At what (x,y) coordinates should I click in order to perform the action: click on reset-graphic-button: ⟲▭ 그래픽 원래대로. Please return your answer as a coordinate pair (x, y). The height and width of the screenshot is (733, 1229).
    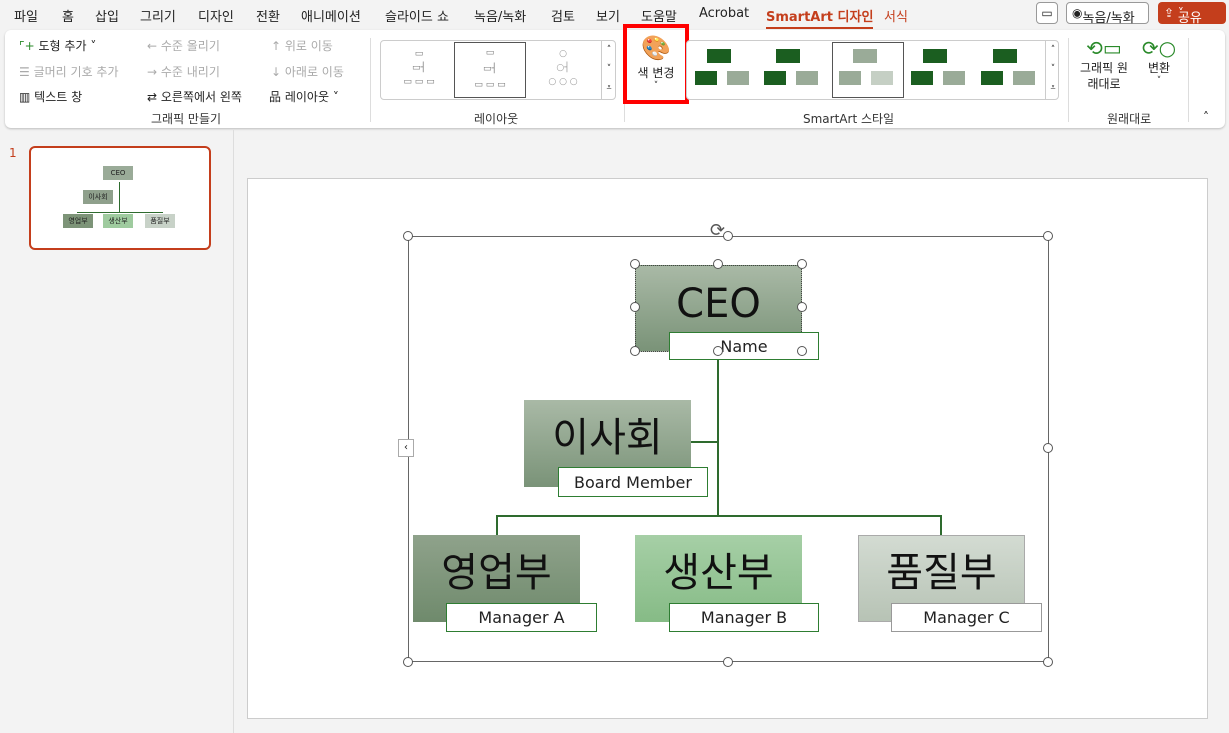
    Looking at the image, I should click on (1104, 64).